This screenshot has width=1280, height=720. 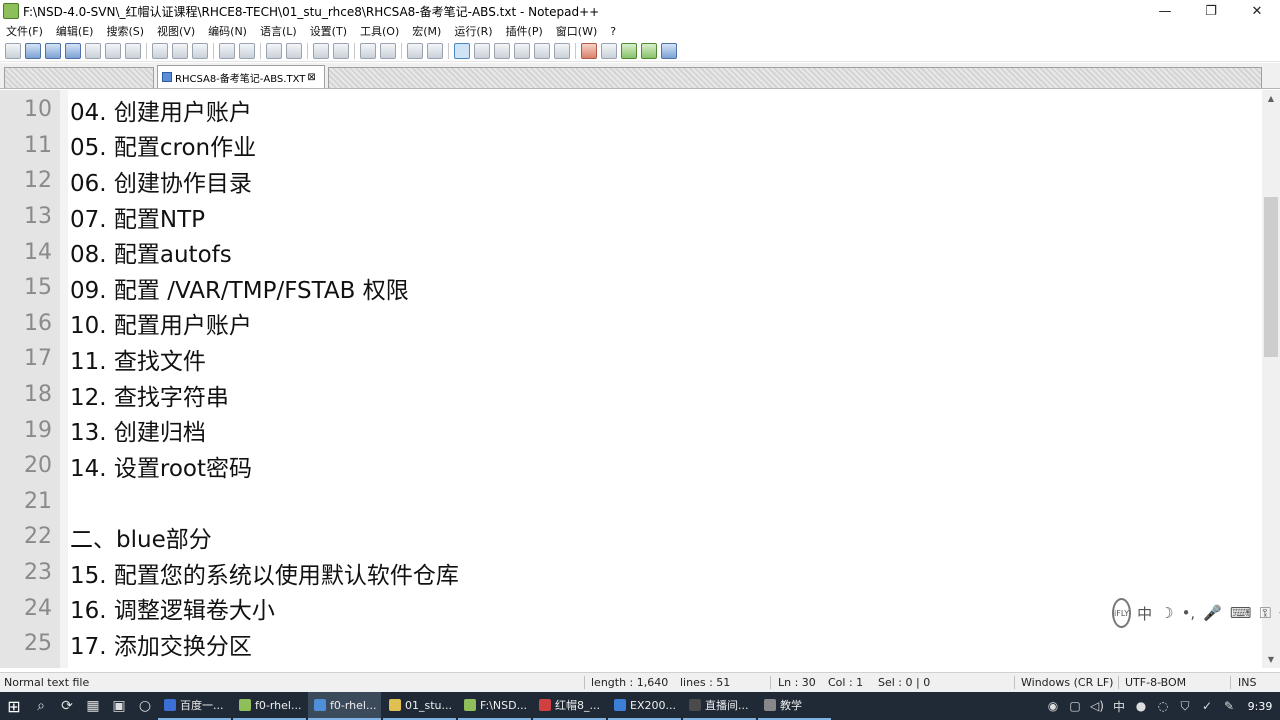 What do you see at coordinates (482, 50) in the screenshot?
I see `udl-icon` at bounding box center [482, 50].